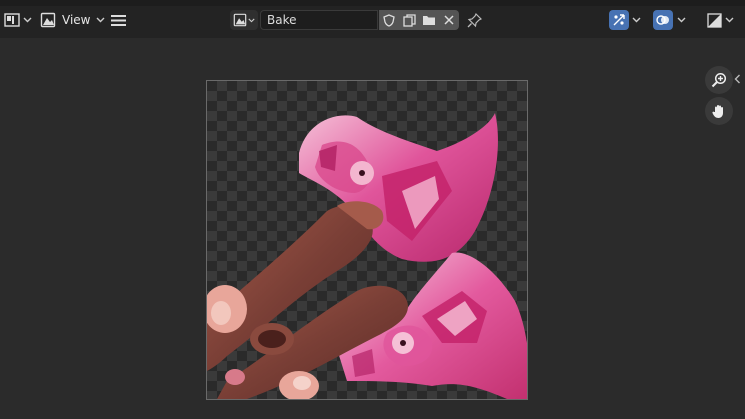  Describe the element at coordinates (372, 3) in the screenshot. I see `top-border` at that location.